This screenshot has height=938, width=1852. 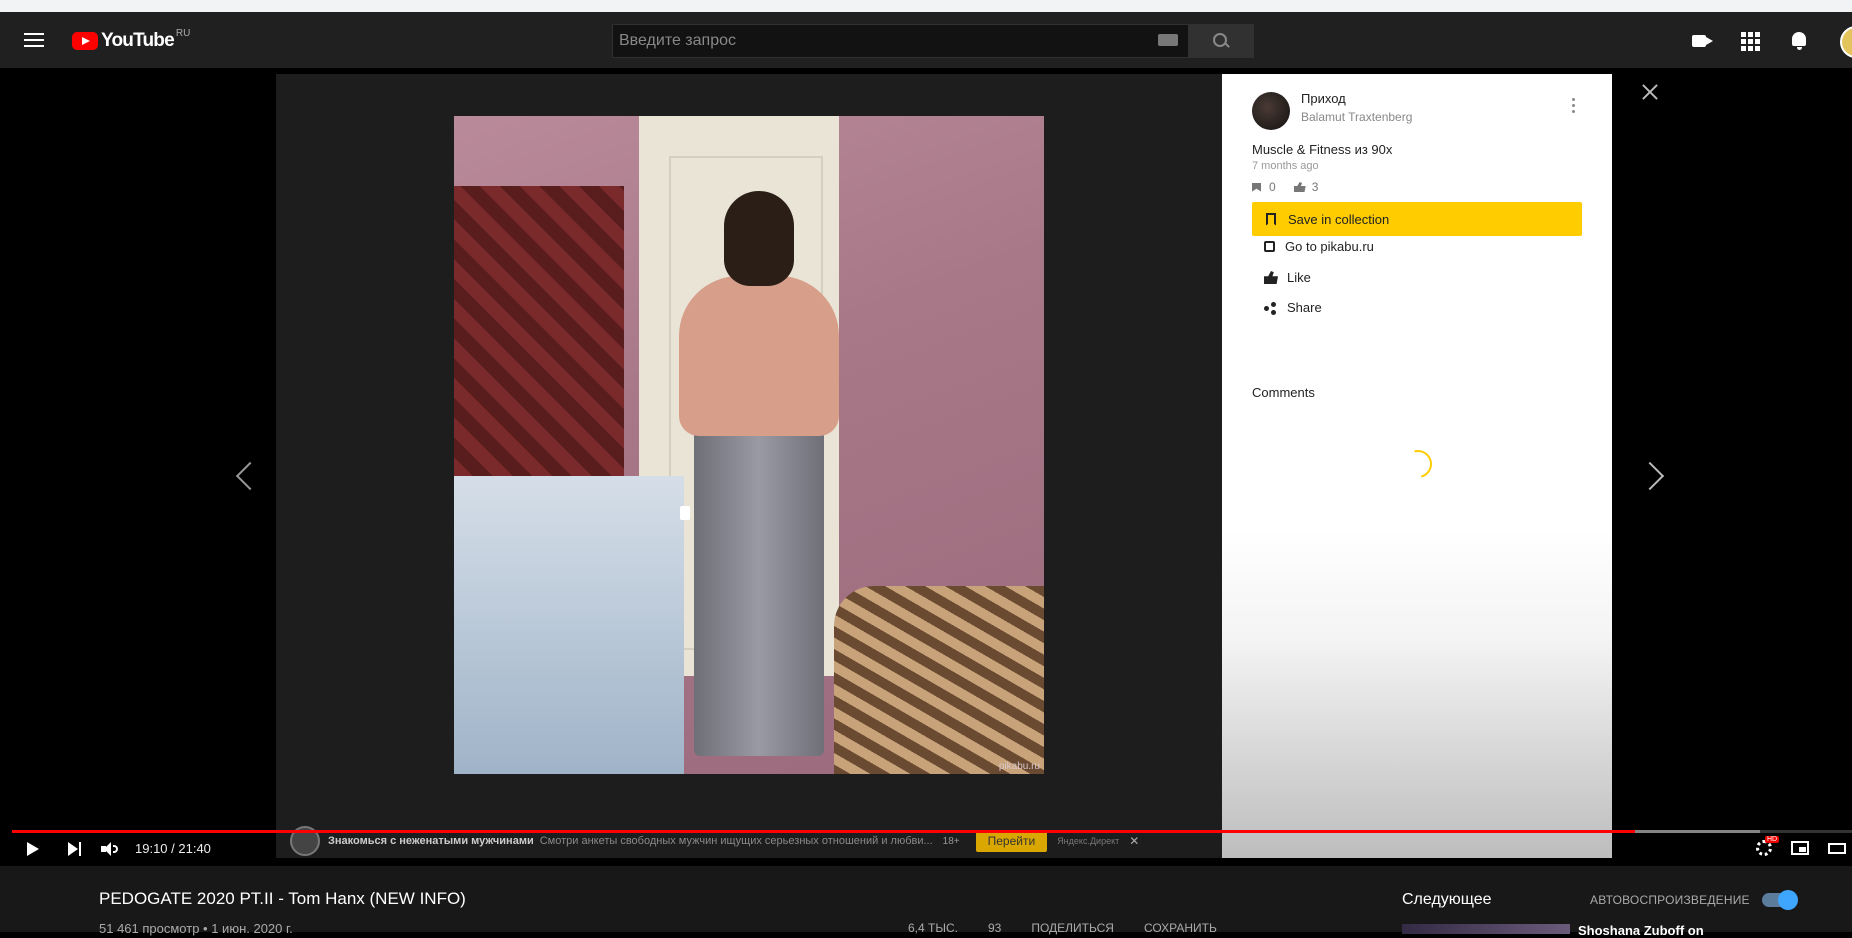 What do you see at coordinates (173, 848) in the screenshot?
I see `time-display: 19:10 / 21:40` at bounding box center [173, 848].